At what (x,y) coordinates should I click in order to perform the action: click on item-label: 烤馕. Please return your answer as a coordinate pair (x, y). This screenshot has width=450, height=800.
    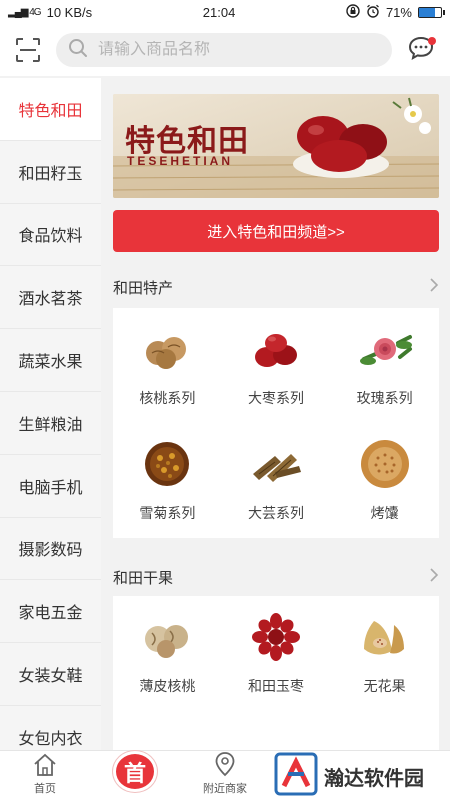
    Looking at the image, I should click on (384, 513).